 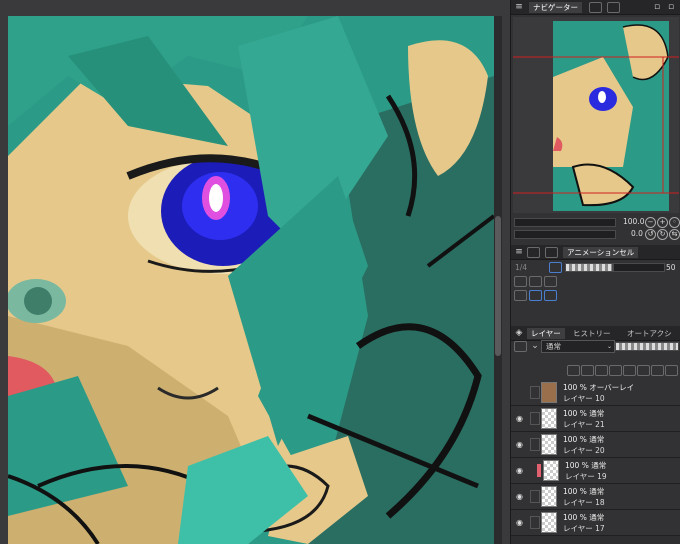 What do you see at coordinates (650, 222) in the screenshot?
I see `zoom-out-icon: −` at bounding box center [650, 222].